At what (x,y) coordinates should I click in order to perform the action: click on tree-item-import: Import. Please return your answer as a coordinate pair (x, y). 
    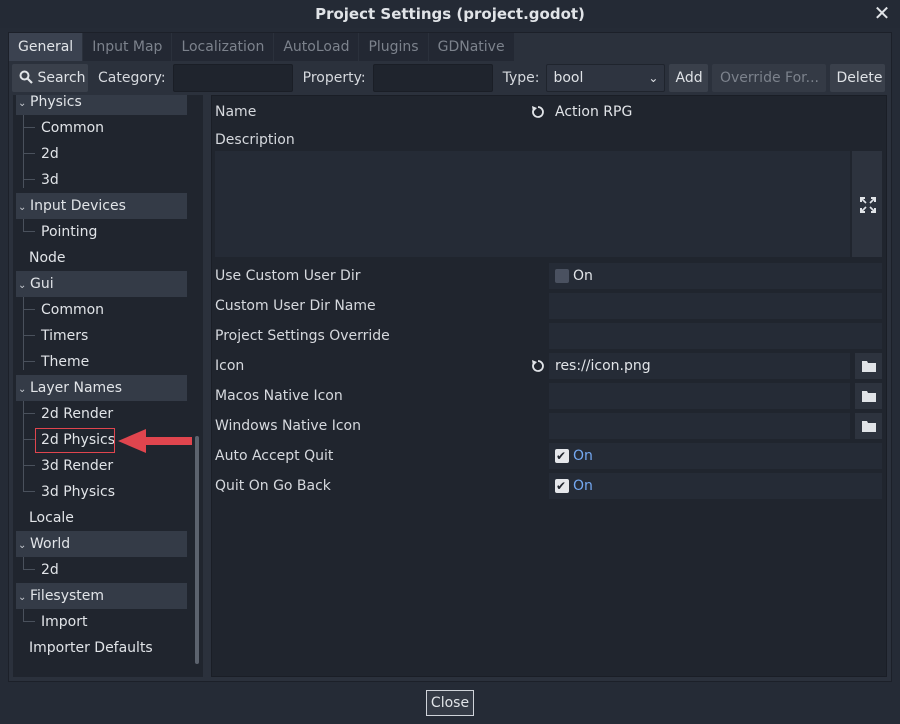
    Looking at the image, I should click on (64, 622).